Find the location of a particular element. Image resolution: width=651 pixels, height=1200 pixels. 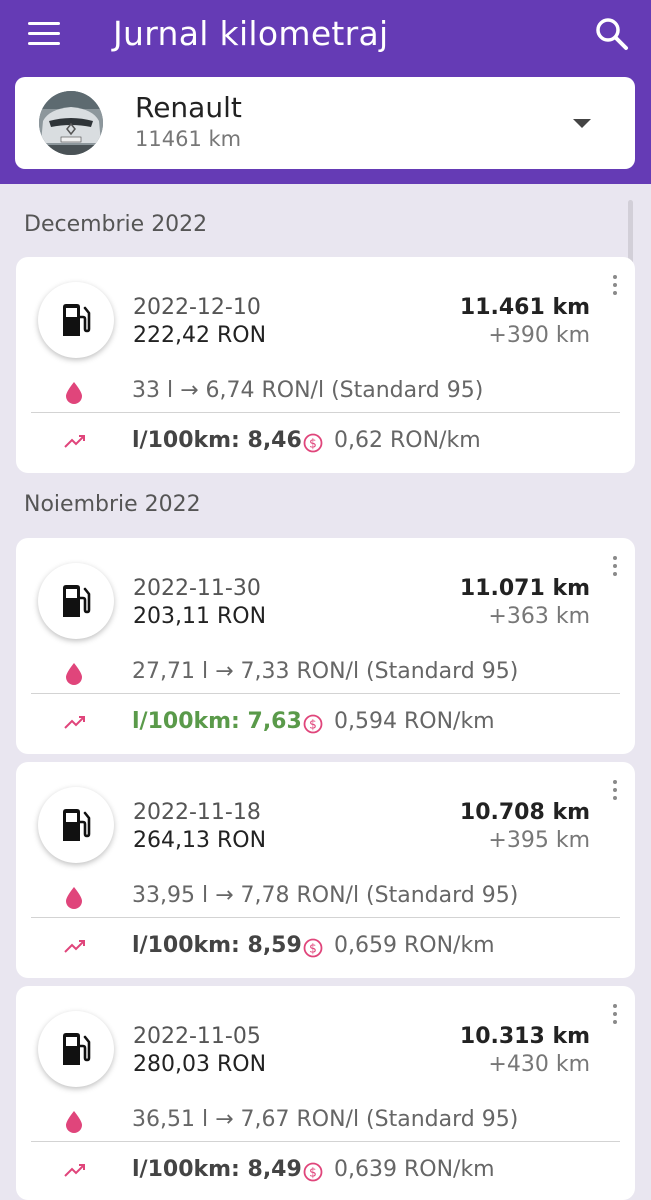

entry-date: 2022-11-30 is located at coordinates (197, 588).